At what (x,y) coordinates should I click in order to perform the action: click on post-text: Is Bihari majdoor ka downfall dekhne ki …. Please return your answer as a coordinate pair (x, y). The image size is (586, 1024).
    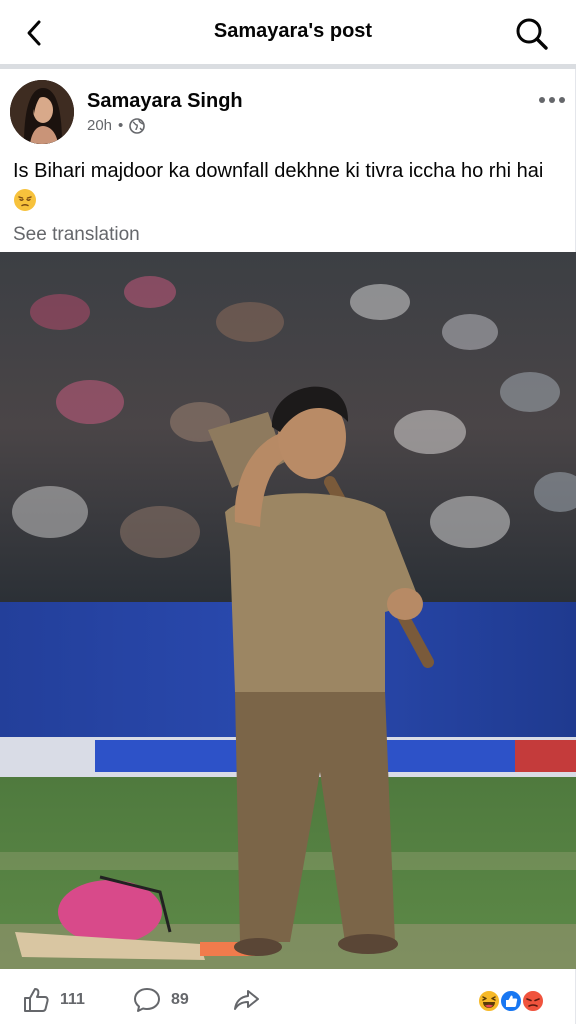
    Looking at the image, I should click on (283, 188).